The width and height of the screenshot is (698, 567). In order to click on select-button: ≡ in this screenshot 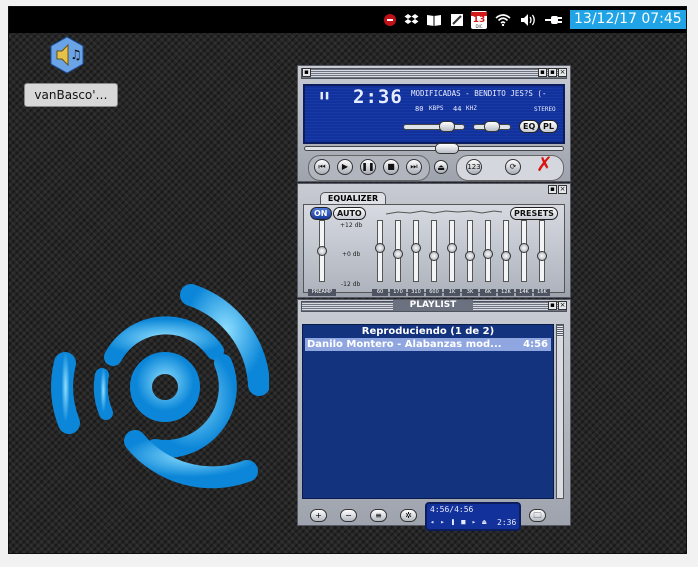, I will do `click(378, 515)`.